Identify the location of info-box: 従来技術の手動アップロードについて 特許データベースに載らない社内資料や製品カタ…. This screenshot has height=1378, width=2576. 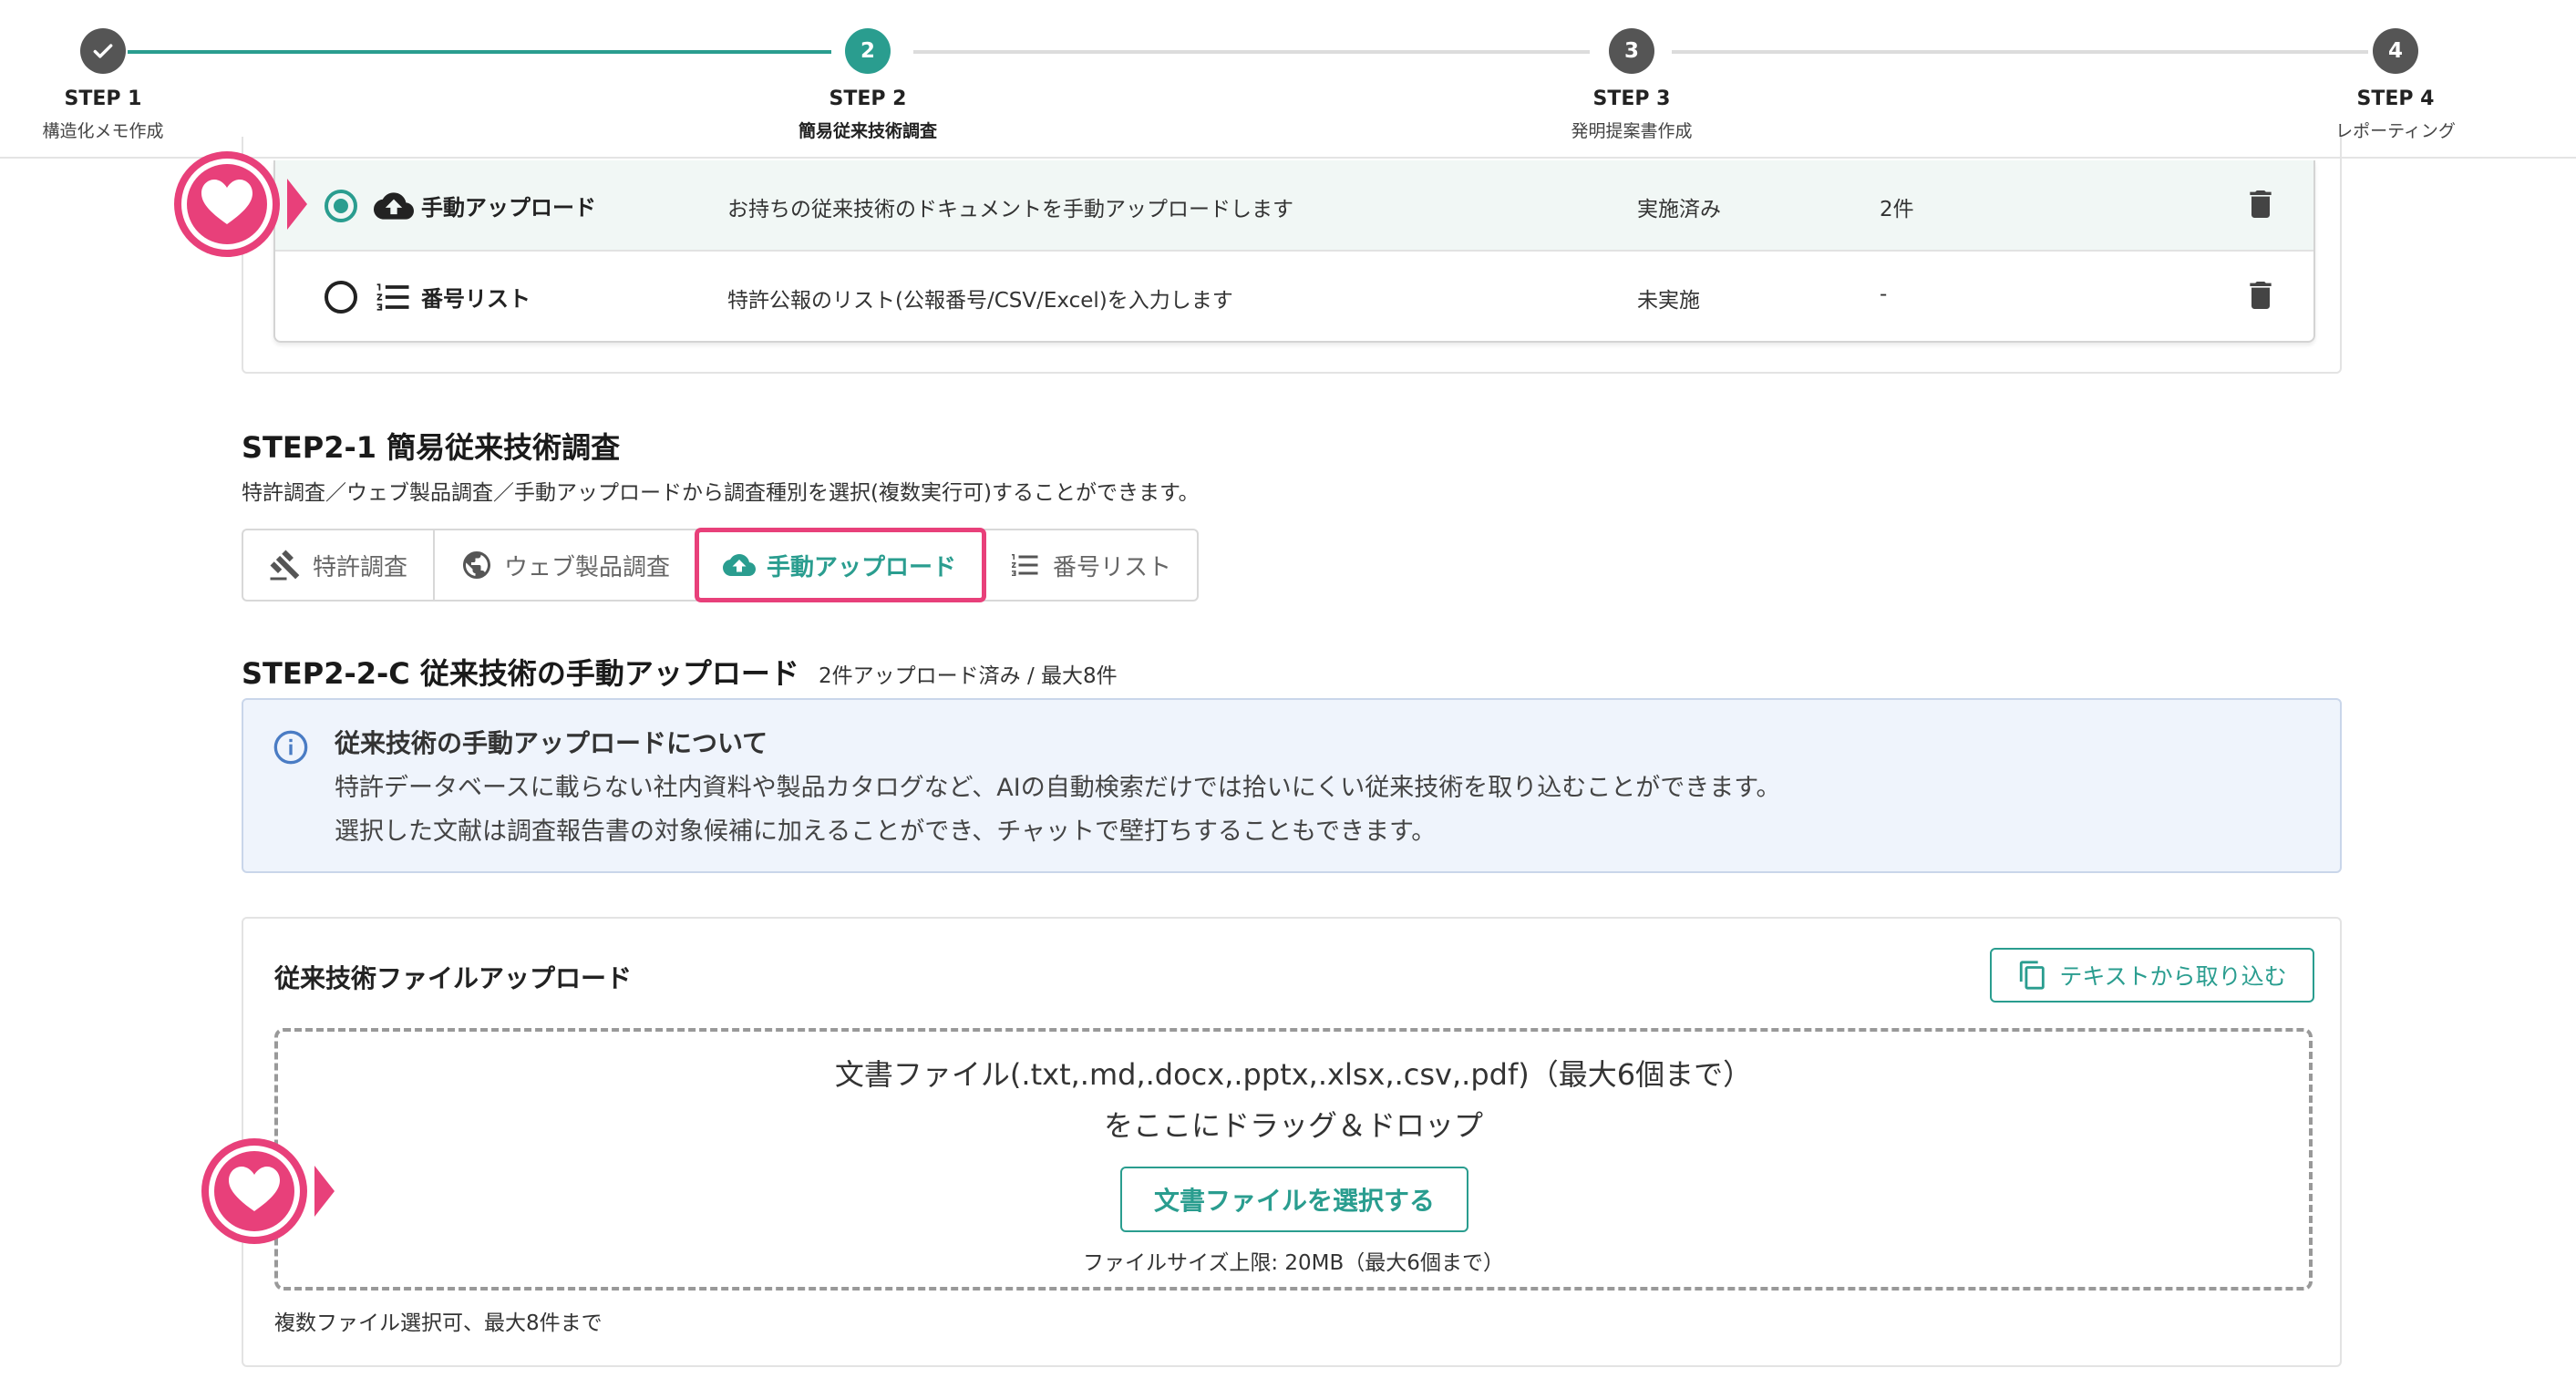
(1292, 785).